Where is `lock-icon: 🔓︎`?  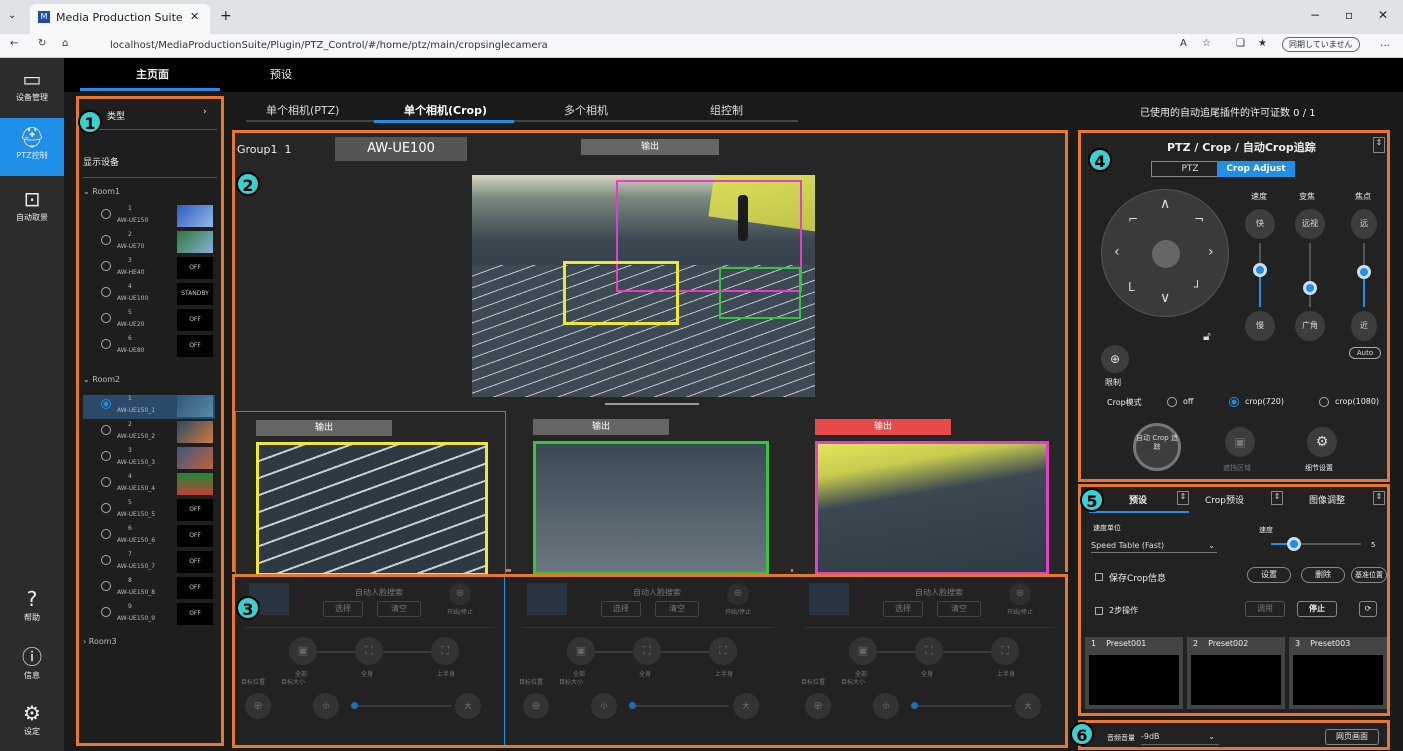
lock-icon: 🔓︎ is located at coordinates (1207, 336).